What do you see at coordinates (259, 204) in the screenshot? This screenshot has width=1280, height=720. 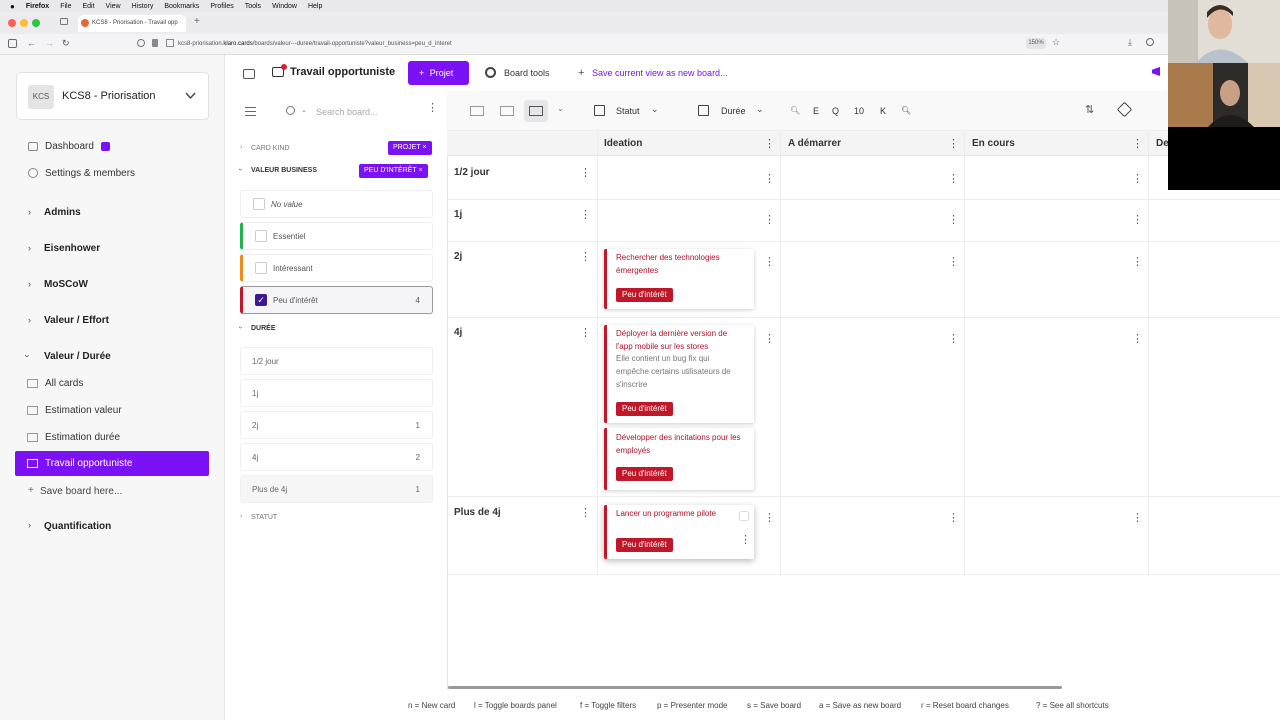 I see `checkbox` at bounding box center [259, 204].